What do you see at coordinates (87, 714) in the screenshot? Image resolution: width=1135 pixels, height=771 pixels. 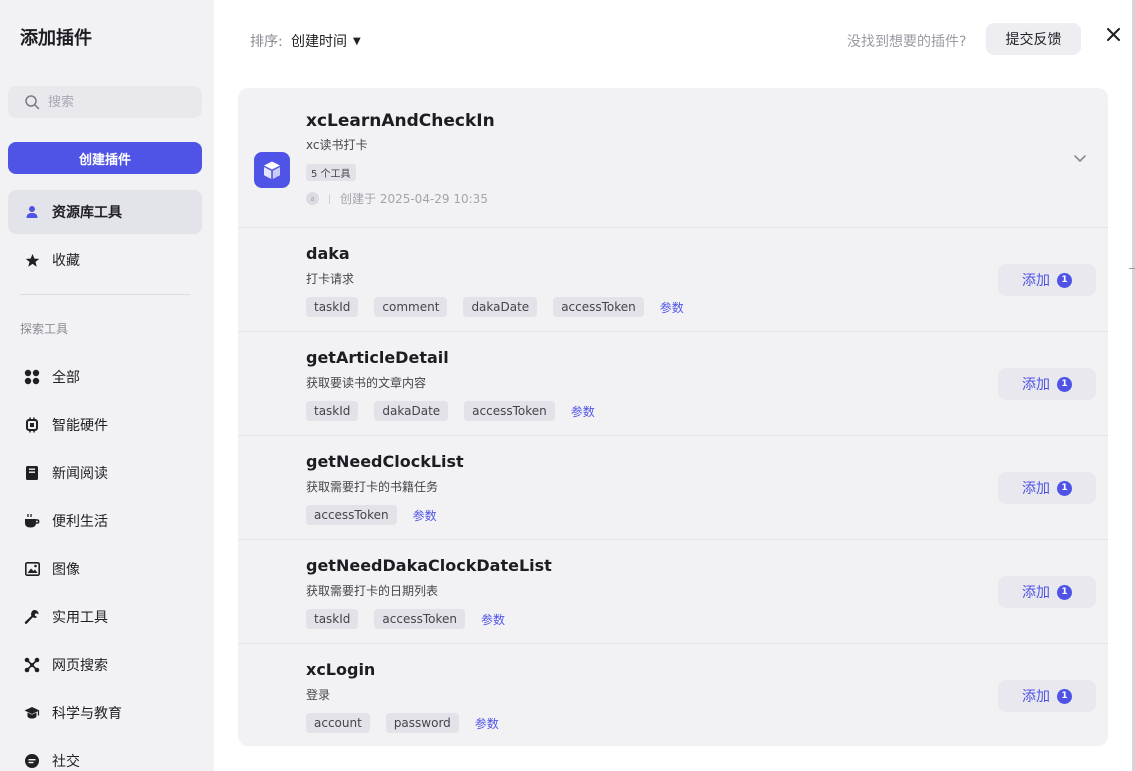 I see `sidebar-item-label: 科学与教育` at bounding box center [87, 714].